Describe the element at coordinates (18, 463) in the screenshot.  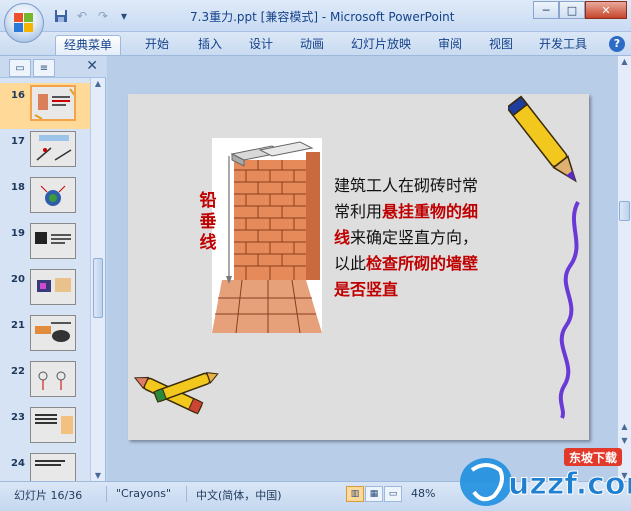
I see `thumbnail-number: 24` at that location.